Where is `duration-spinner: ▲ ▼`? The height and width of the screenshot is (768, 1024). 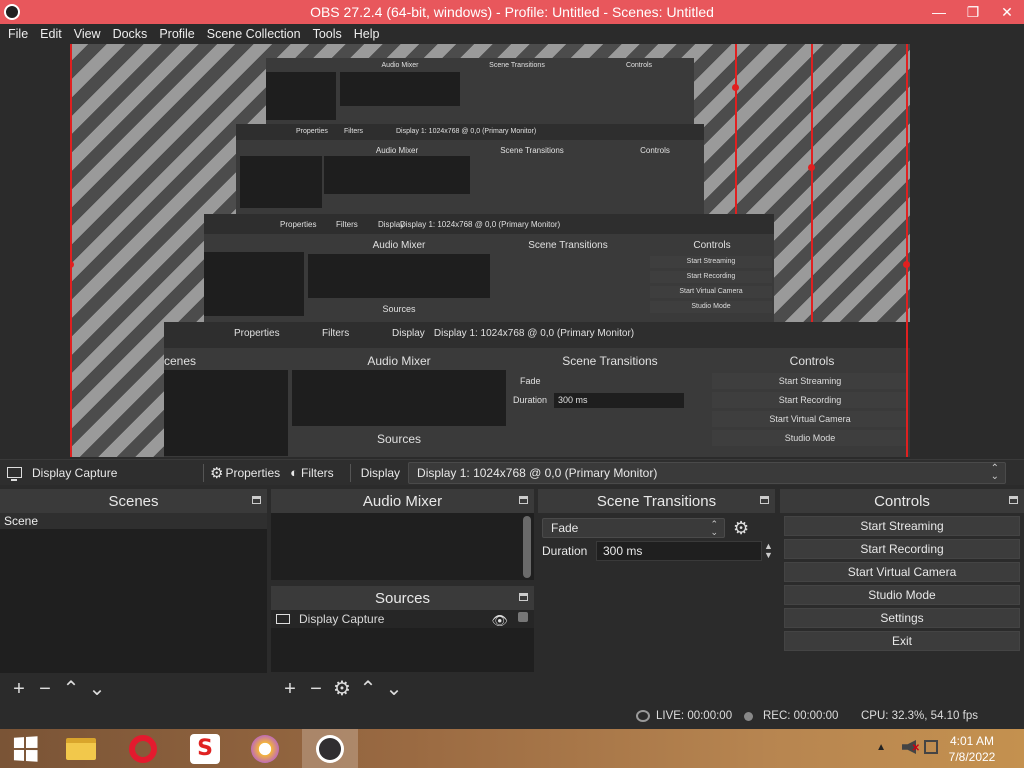 duration-spinner: ▲ ▼ is located at coordinates (768, 551).